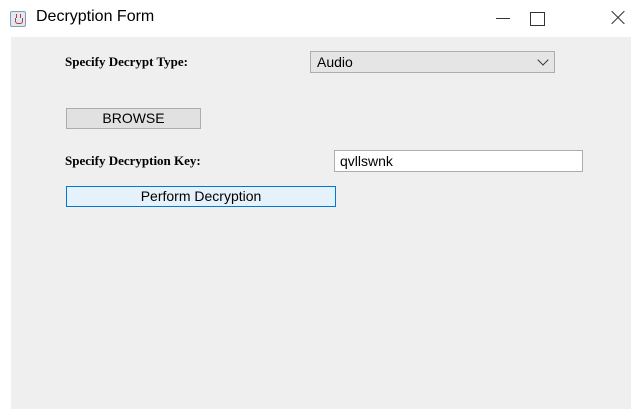 This screenshot has height=409, width=641. Describe the element at coordinates (133, 160) in the screenshot. I see `decryption-key-label: Specify Decryption Key:` at that location.